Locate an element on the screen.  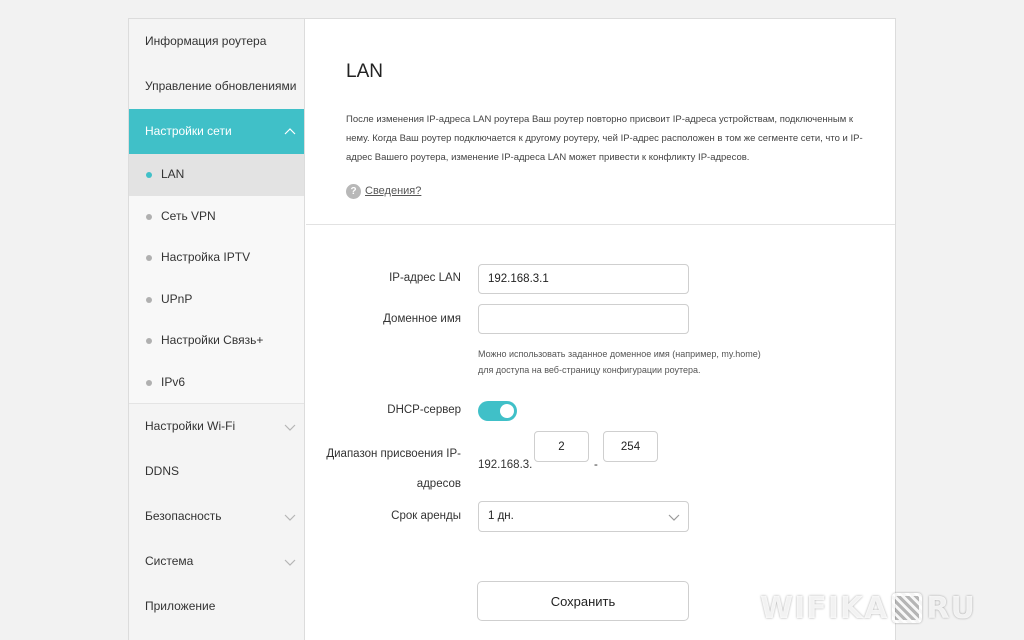
toggle-knob is located at coordinates (507, 411).